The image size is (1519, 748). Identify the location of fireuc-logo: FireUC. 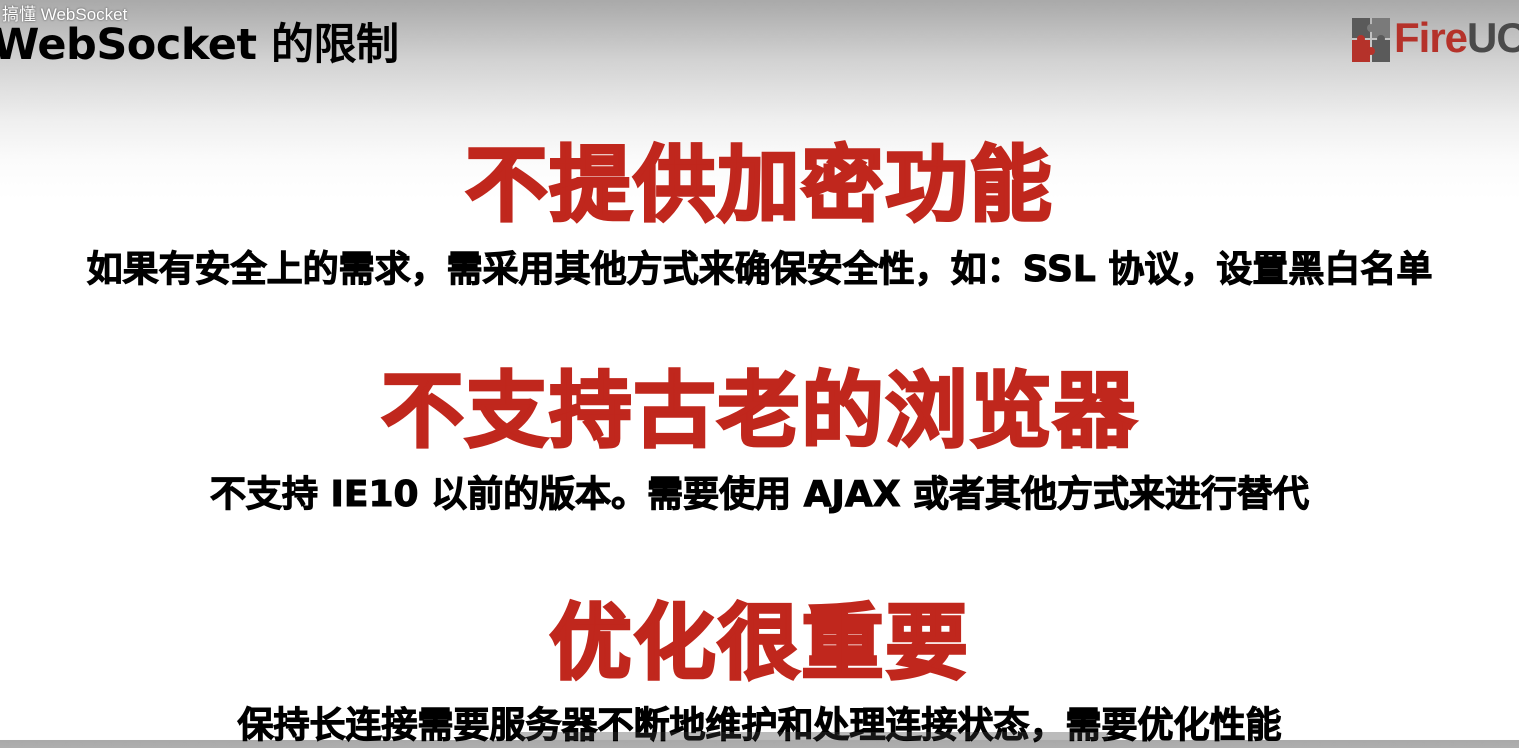
(1434, 40).